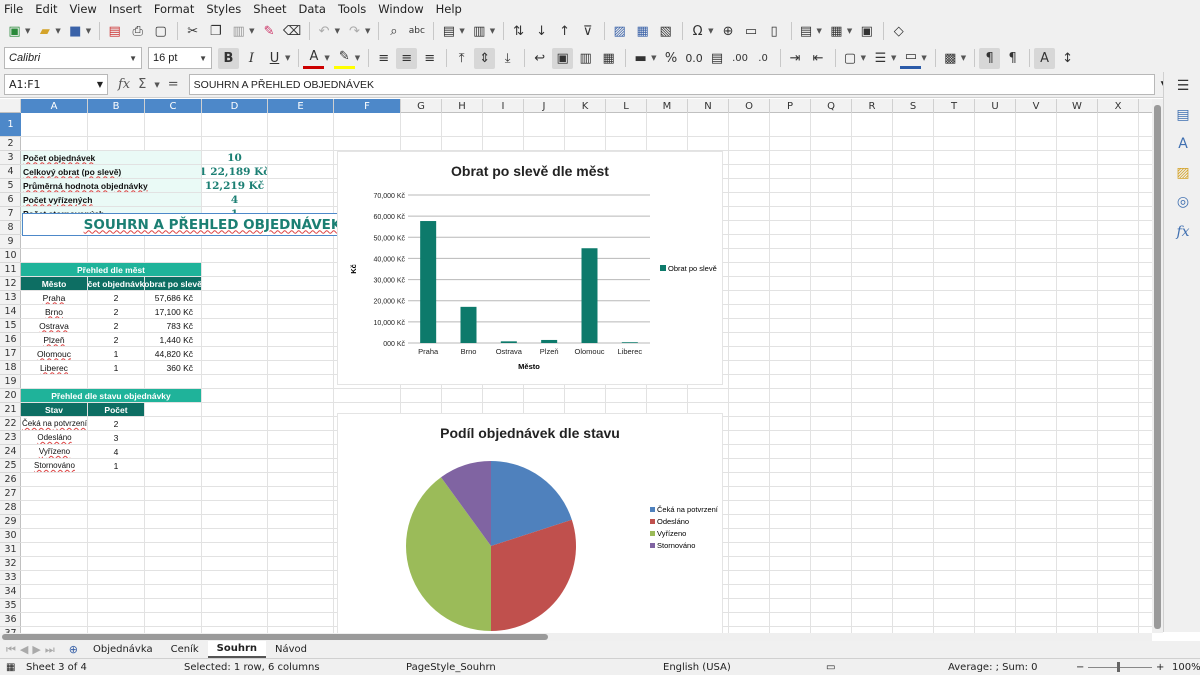 This screenshot has width=1200, height=675. I want to click on city-revenue-cell: 57,686 Kč, so click(173, 297).